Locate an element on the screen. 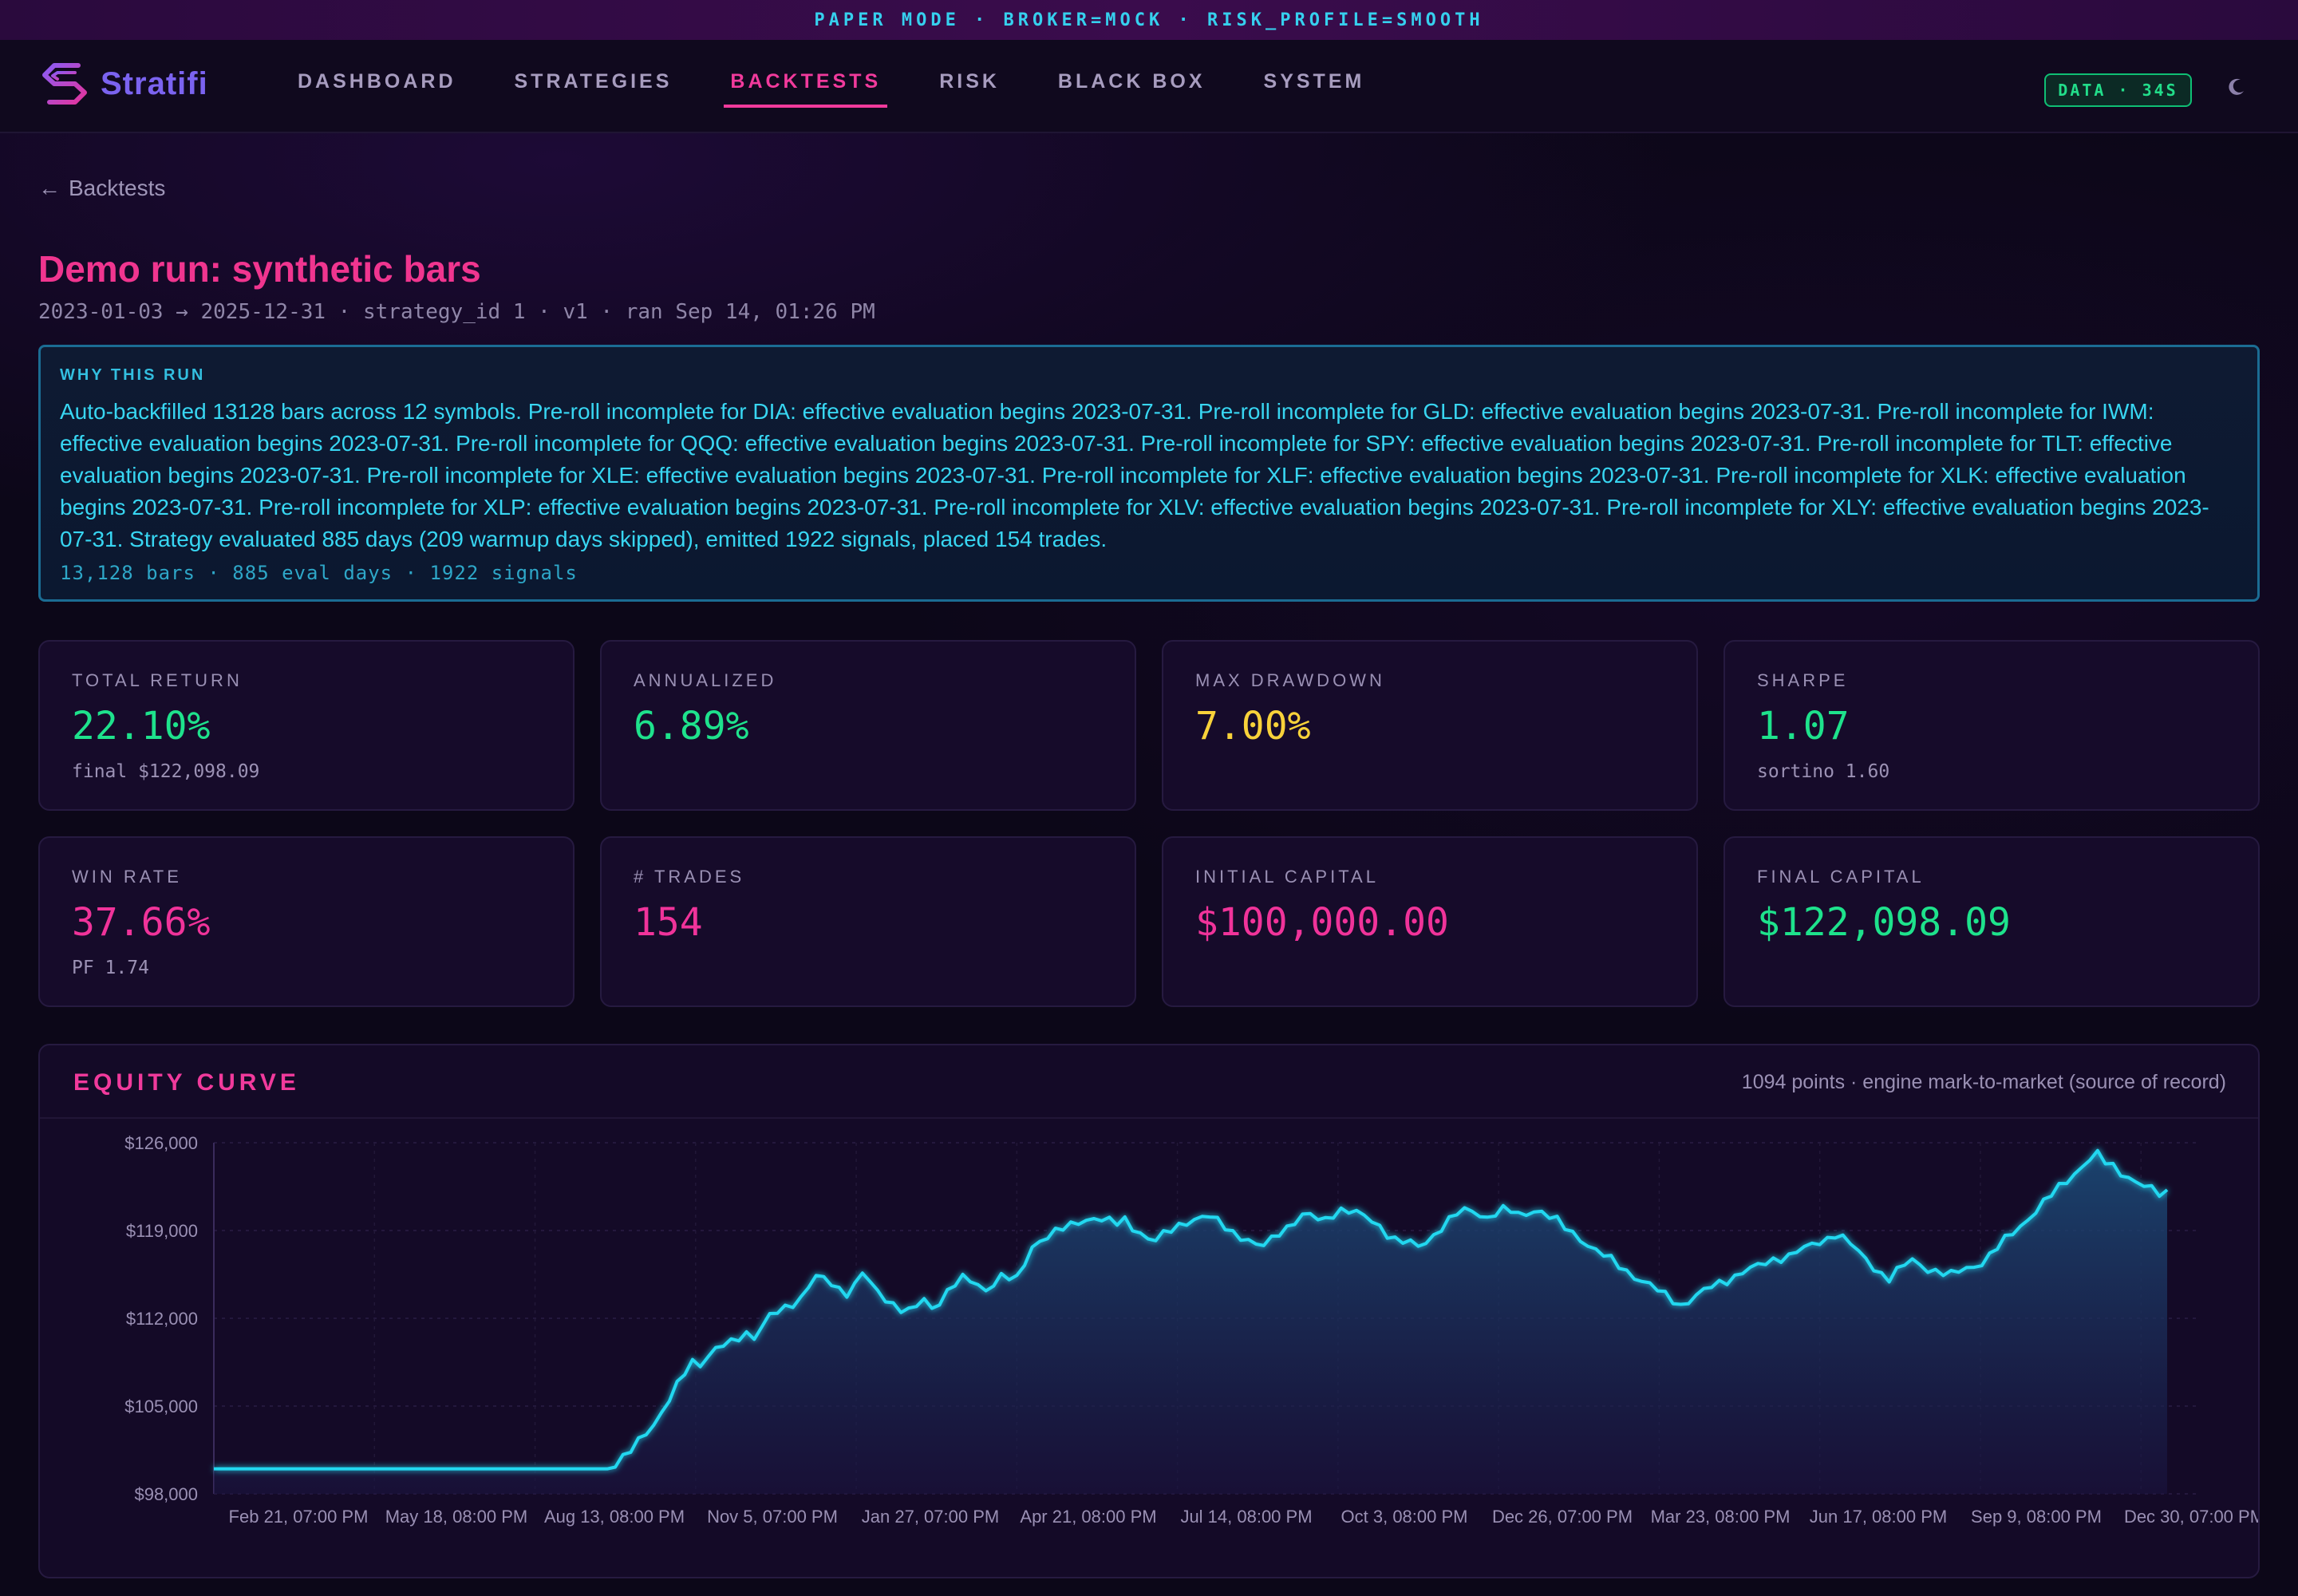 This screenshot has width=2298, height=1596. stat-label: ANNUALIZED is located at coordinates (706, 680).